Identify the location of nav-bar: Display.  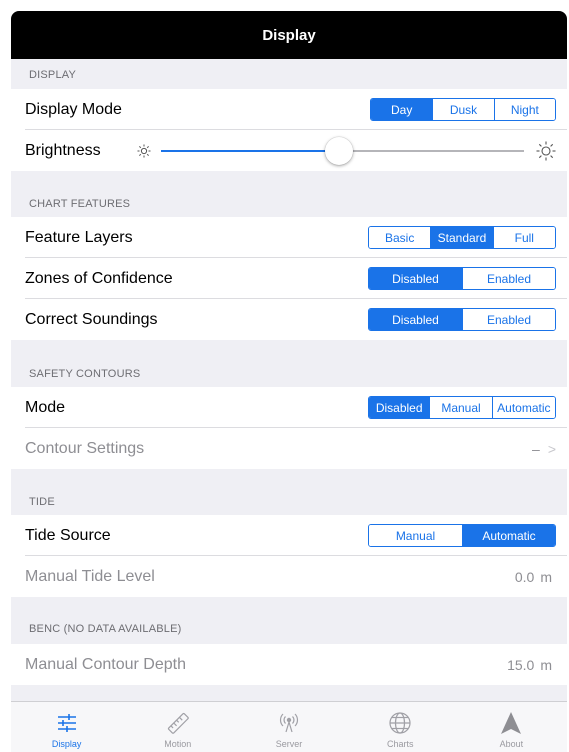
(289, 35).